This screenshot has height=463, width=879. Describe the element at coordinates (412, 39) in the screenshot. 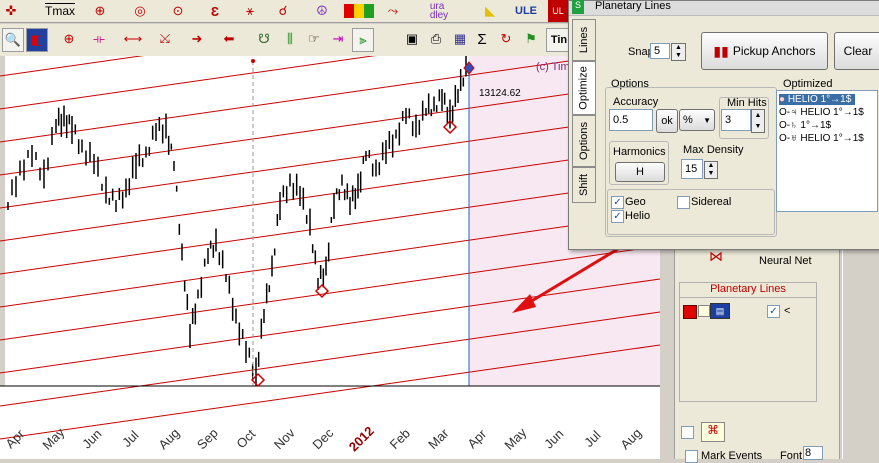

I see `save-icon: ▣` at that location.